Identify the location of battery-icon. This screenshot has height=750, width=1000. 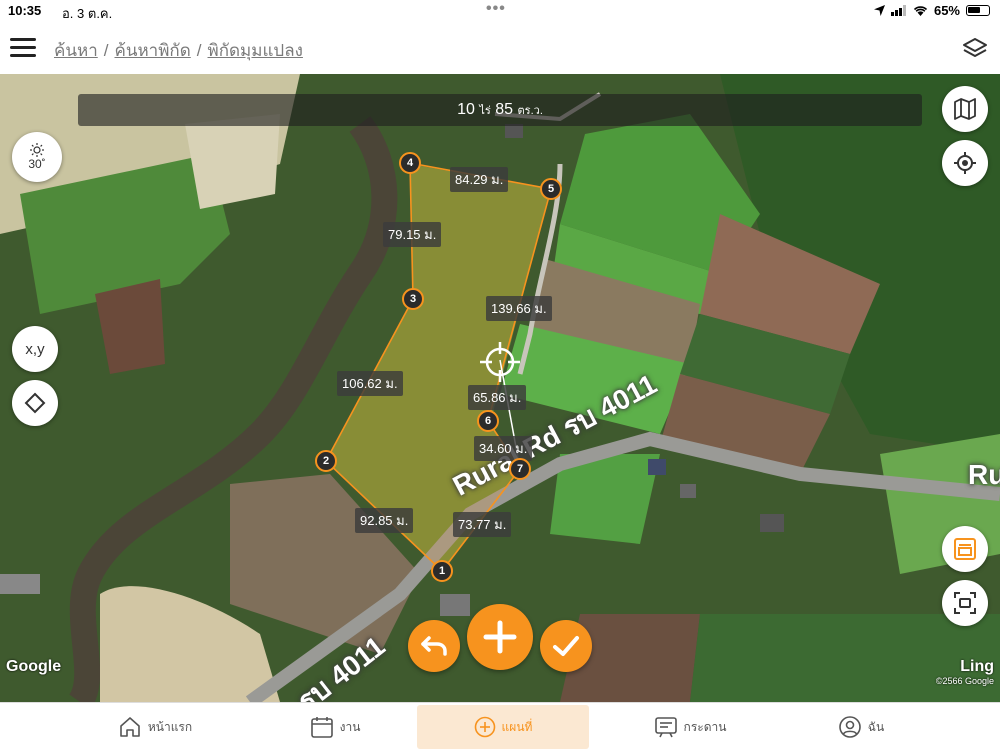
(978, 10).